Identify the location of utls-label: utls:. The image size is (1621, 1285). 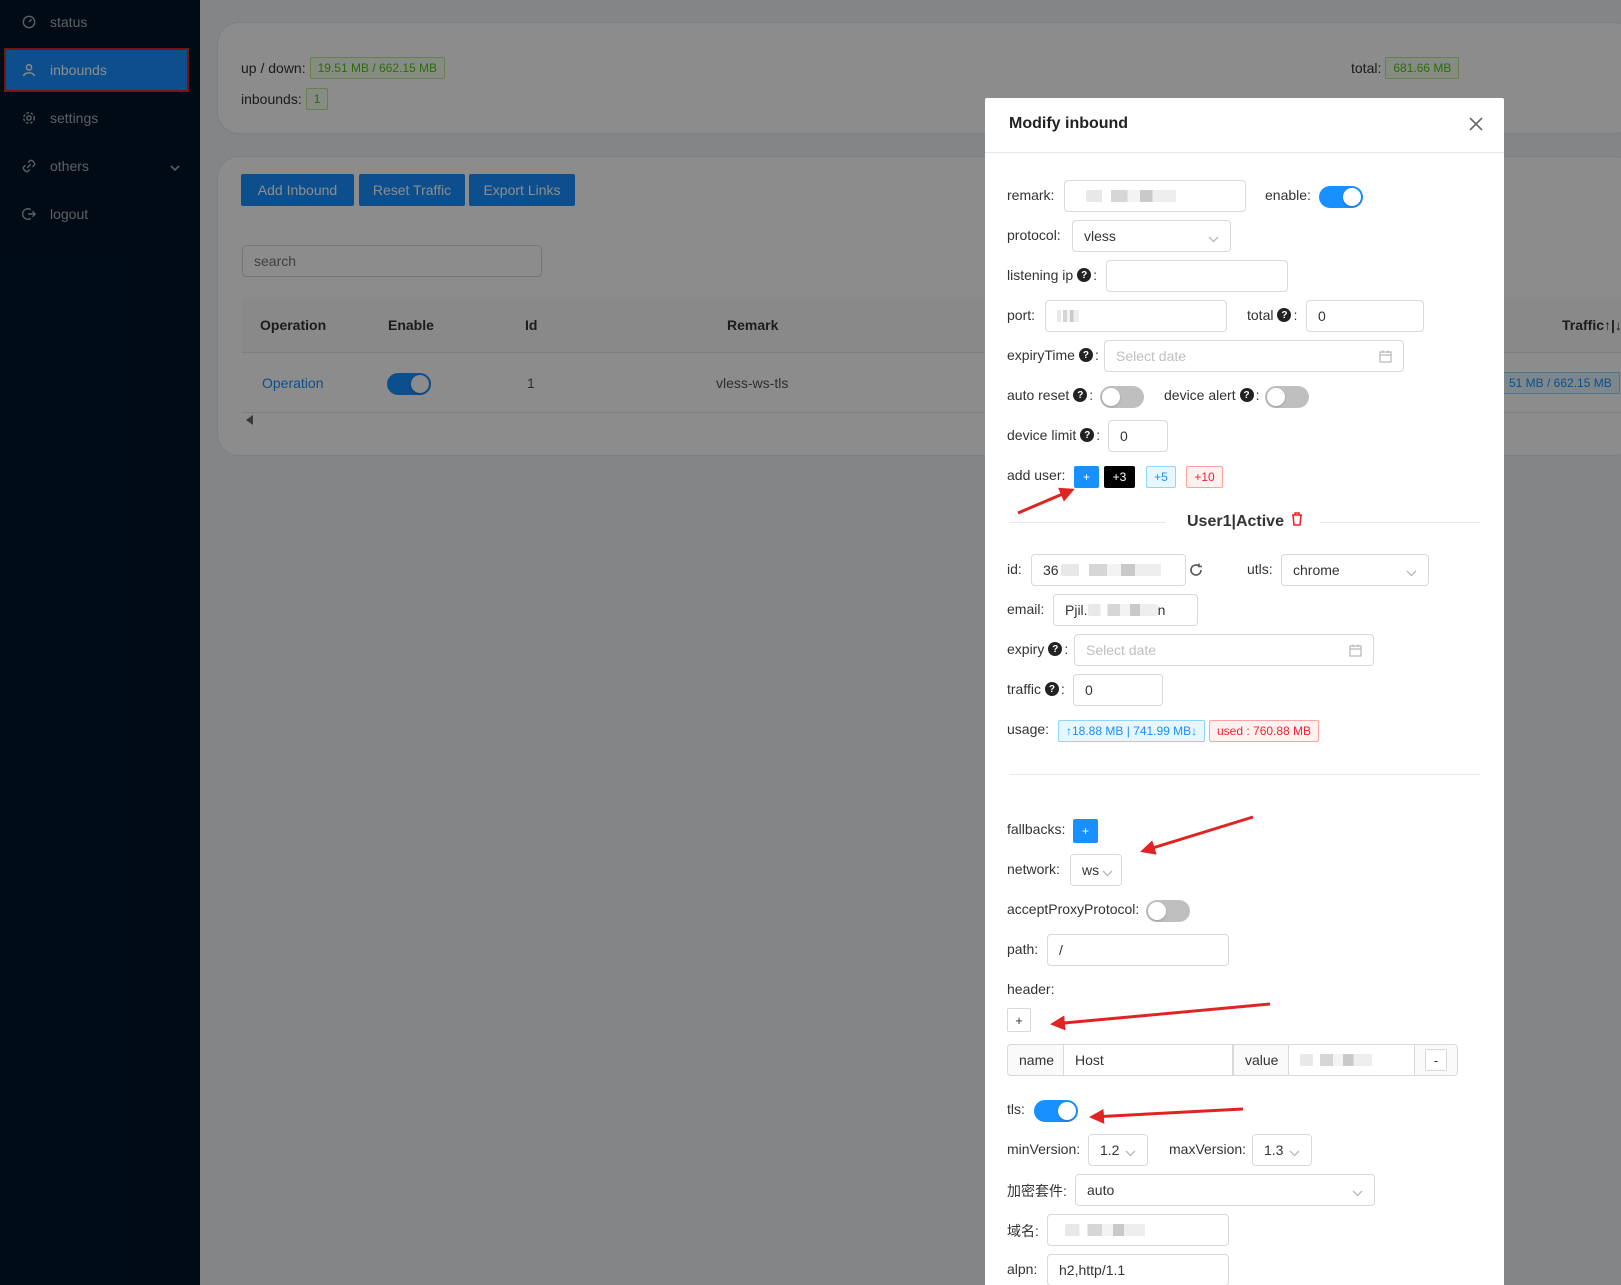
(1260, 569).